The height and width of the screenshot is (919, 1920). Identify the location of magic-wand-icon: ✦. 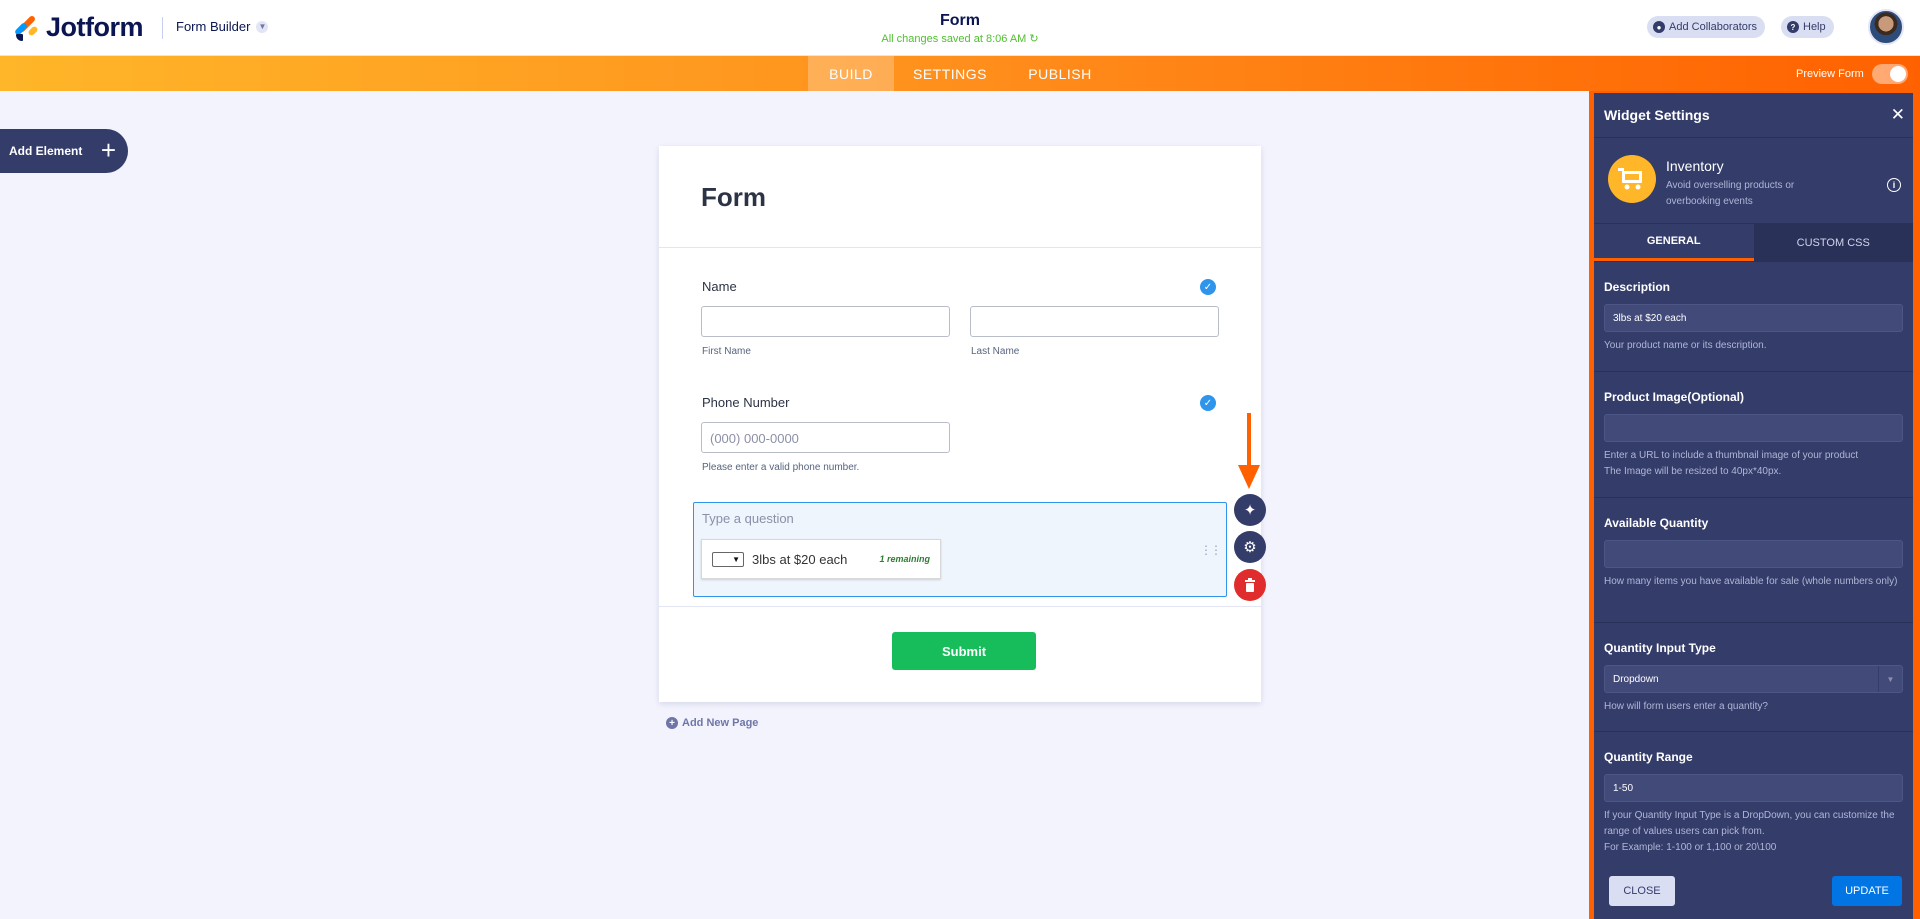
(1250, 510).